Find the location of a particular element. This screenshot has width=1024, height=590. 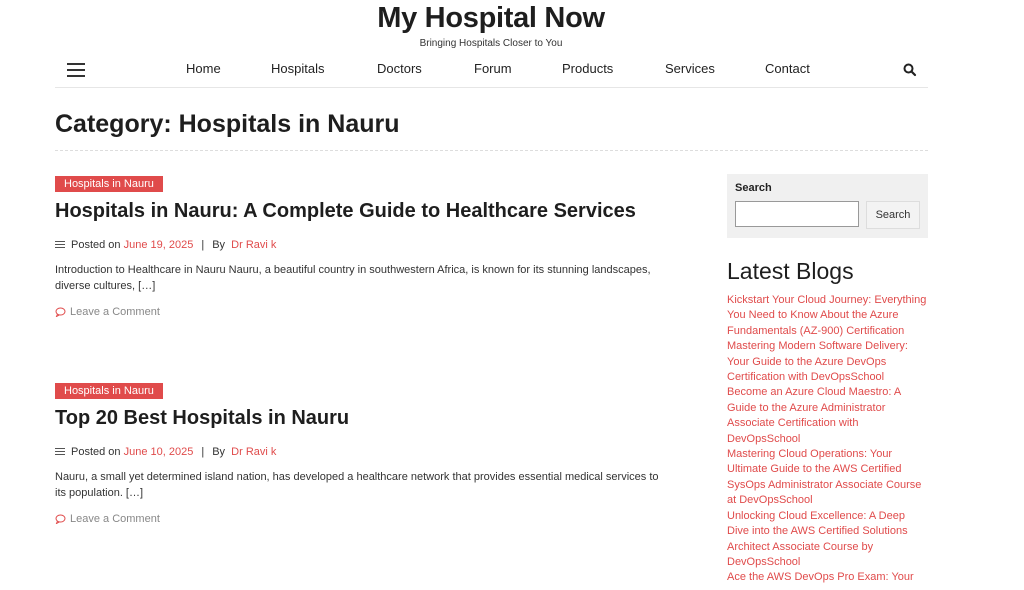

page-title: Category: Hospitals in Nauru is located at coordinates (227, 124).